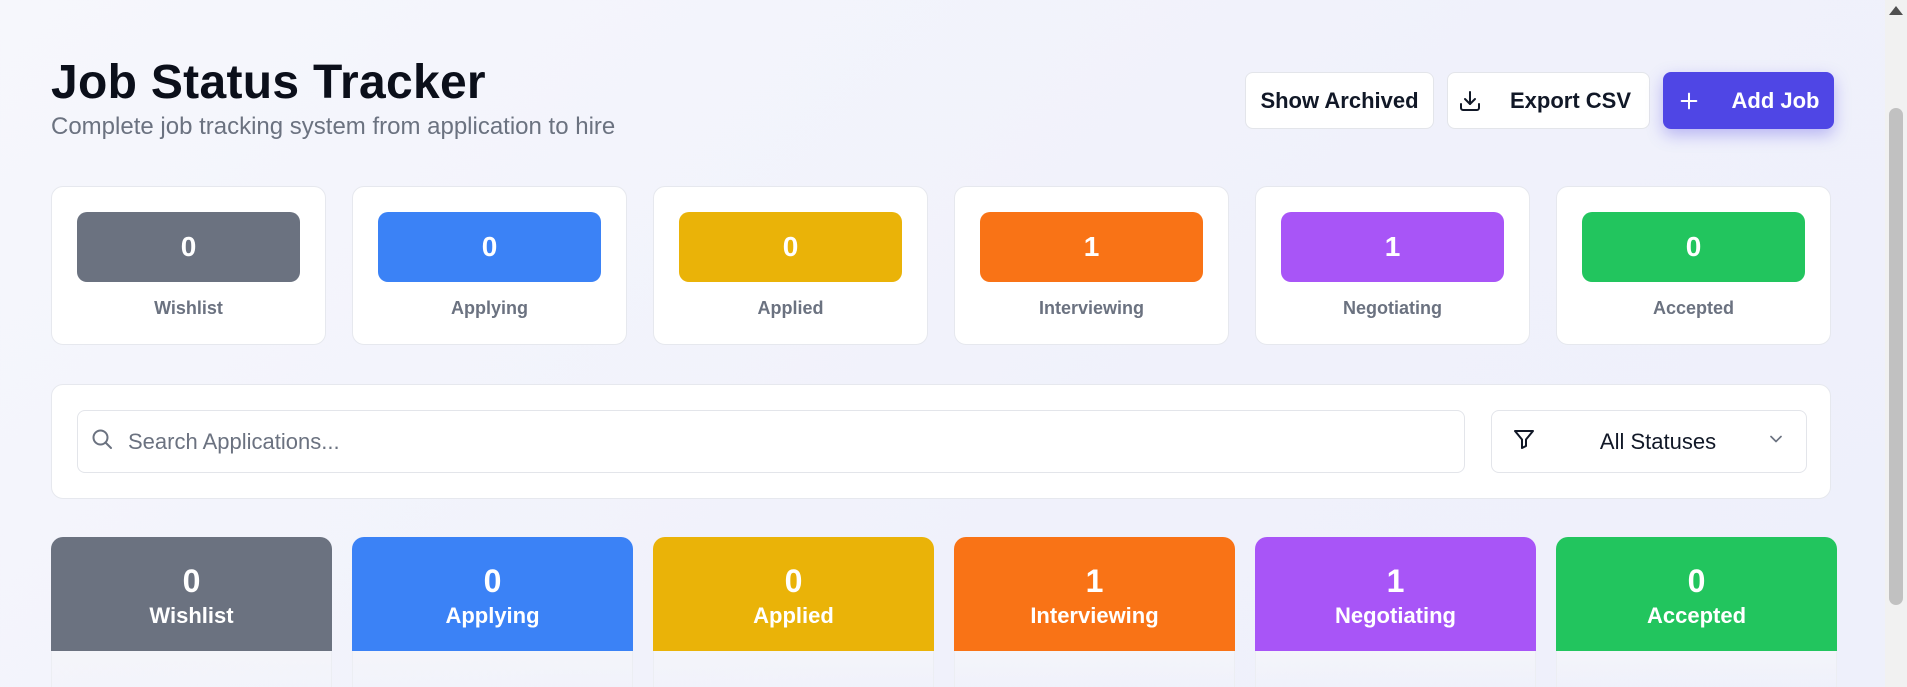 The image size is (1907, 687). What do you see at coordinates (1776, 441) in the screenshot?
I see `chevron-down-icon` at bounding box center [1776, 441].